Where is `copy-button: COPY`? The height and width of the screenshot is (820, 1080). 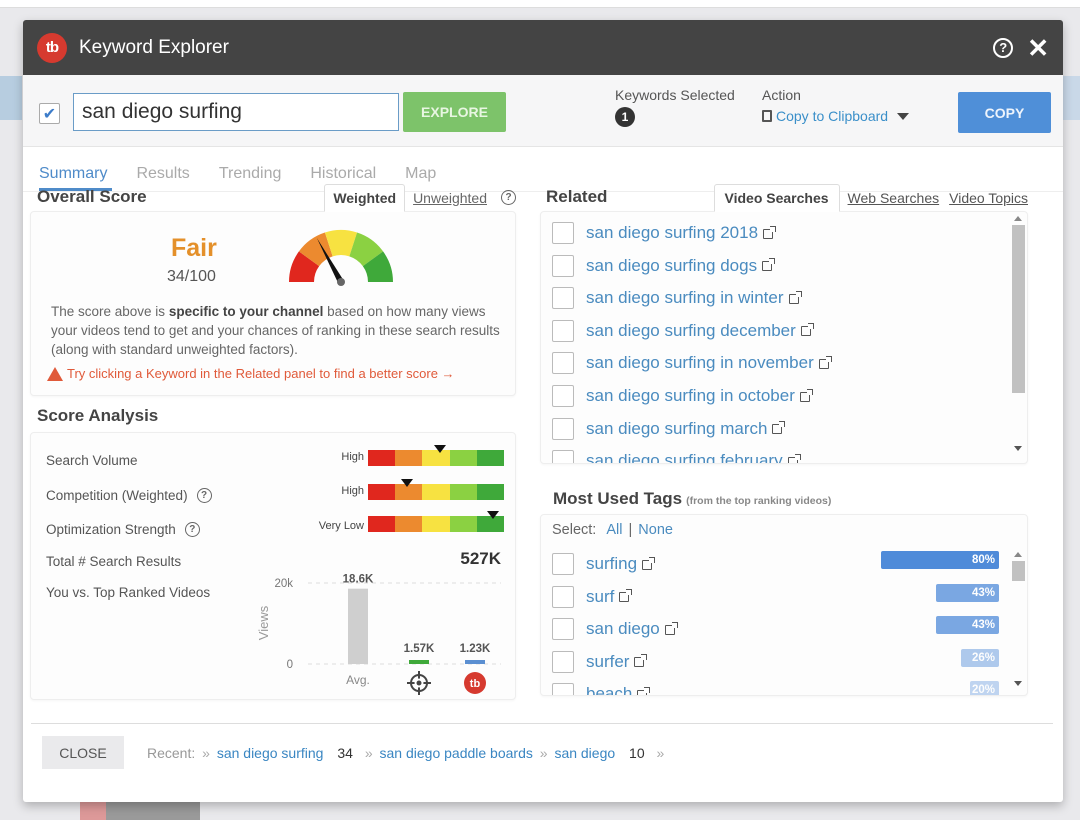 copy-button: COPY is located at coordinates (1004, 112).